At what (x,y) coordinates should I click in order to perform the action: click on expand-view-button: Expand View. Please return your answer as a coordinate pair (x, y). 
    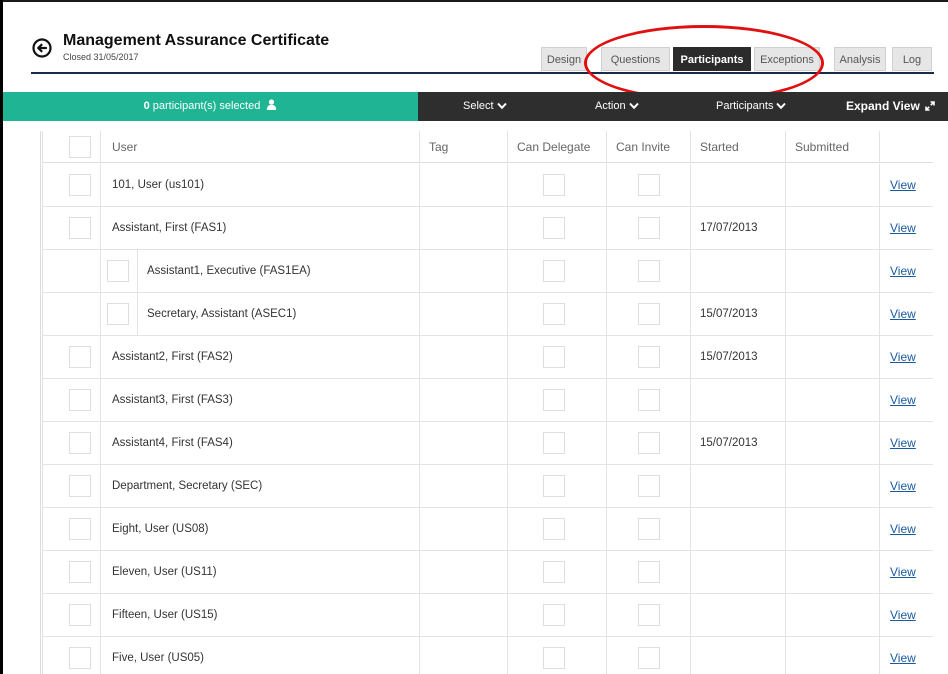
    Looking at the image, I should click on (890, 106).